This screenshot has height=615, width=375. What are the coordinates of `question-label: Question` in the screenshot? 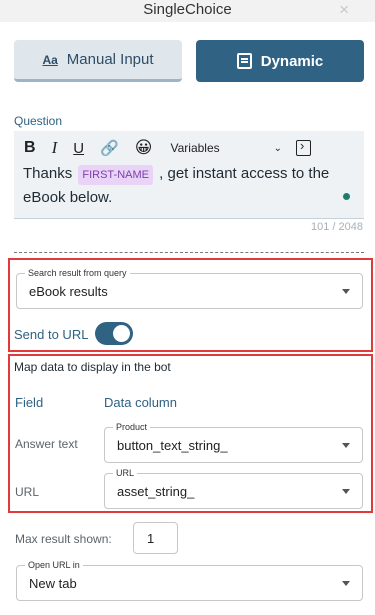 It's located at (38, 121).